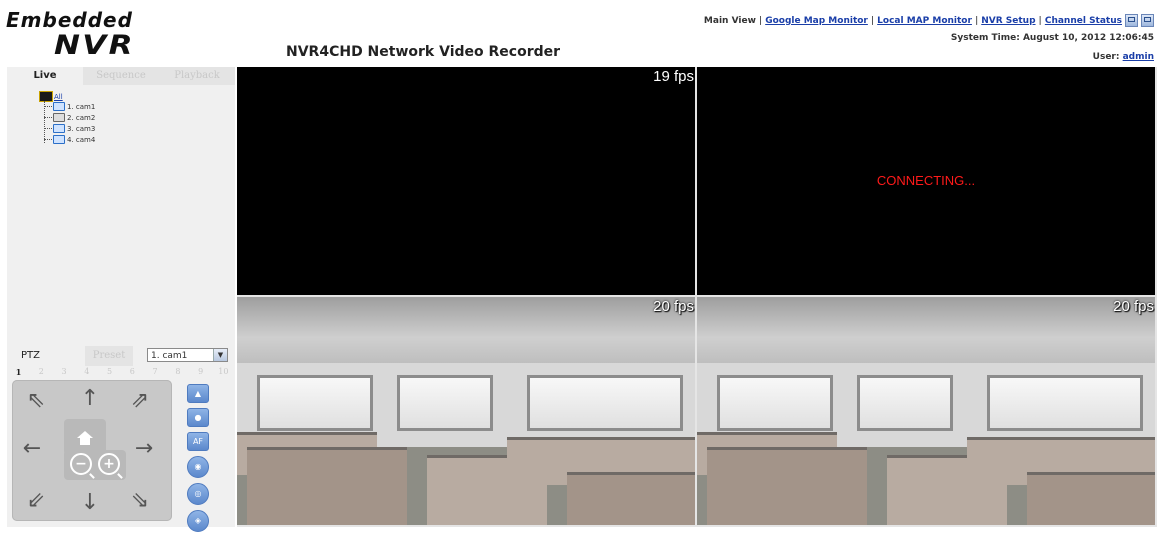 This screenshot has width=1157, height=537. Describe the element at coordinates (198, 521) in the screenshot. I see `iris-icon: ◈` at that location.